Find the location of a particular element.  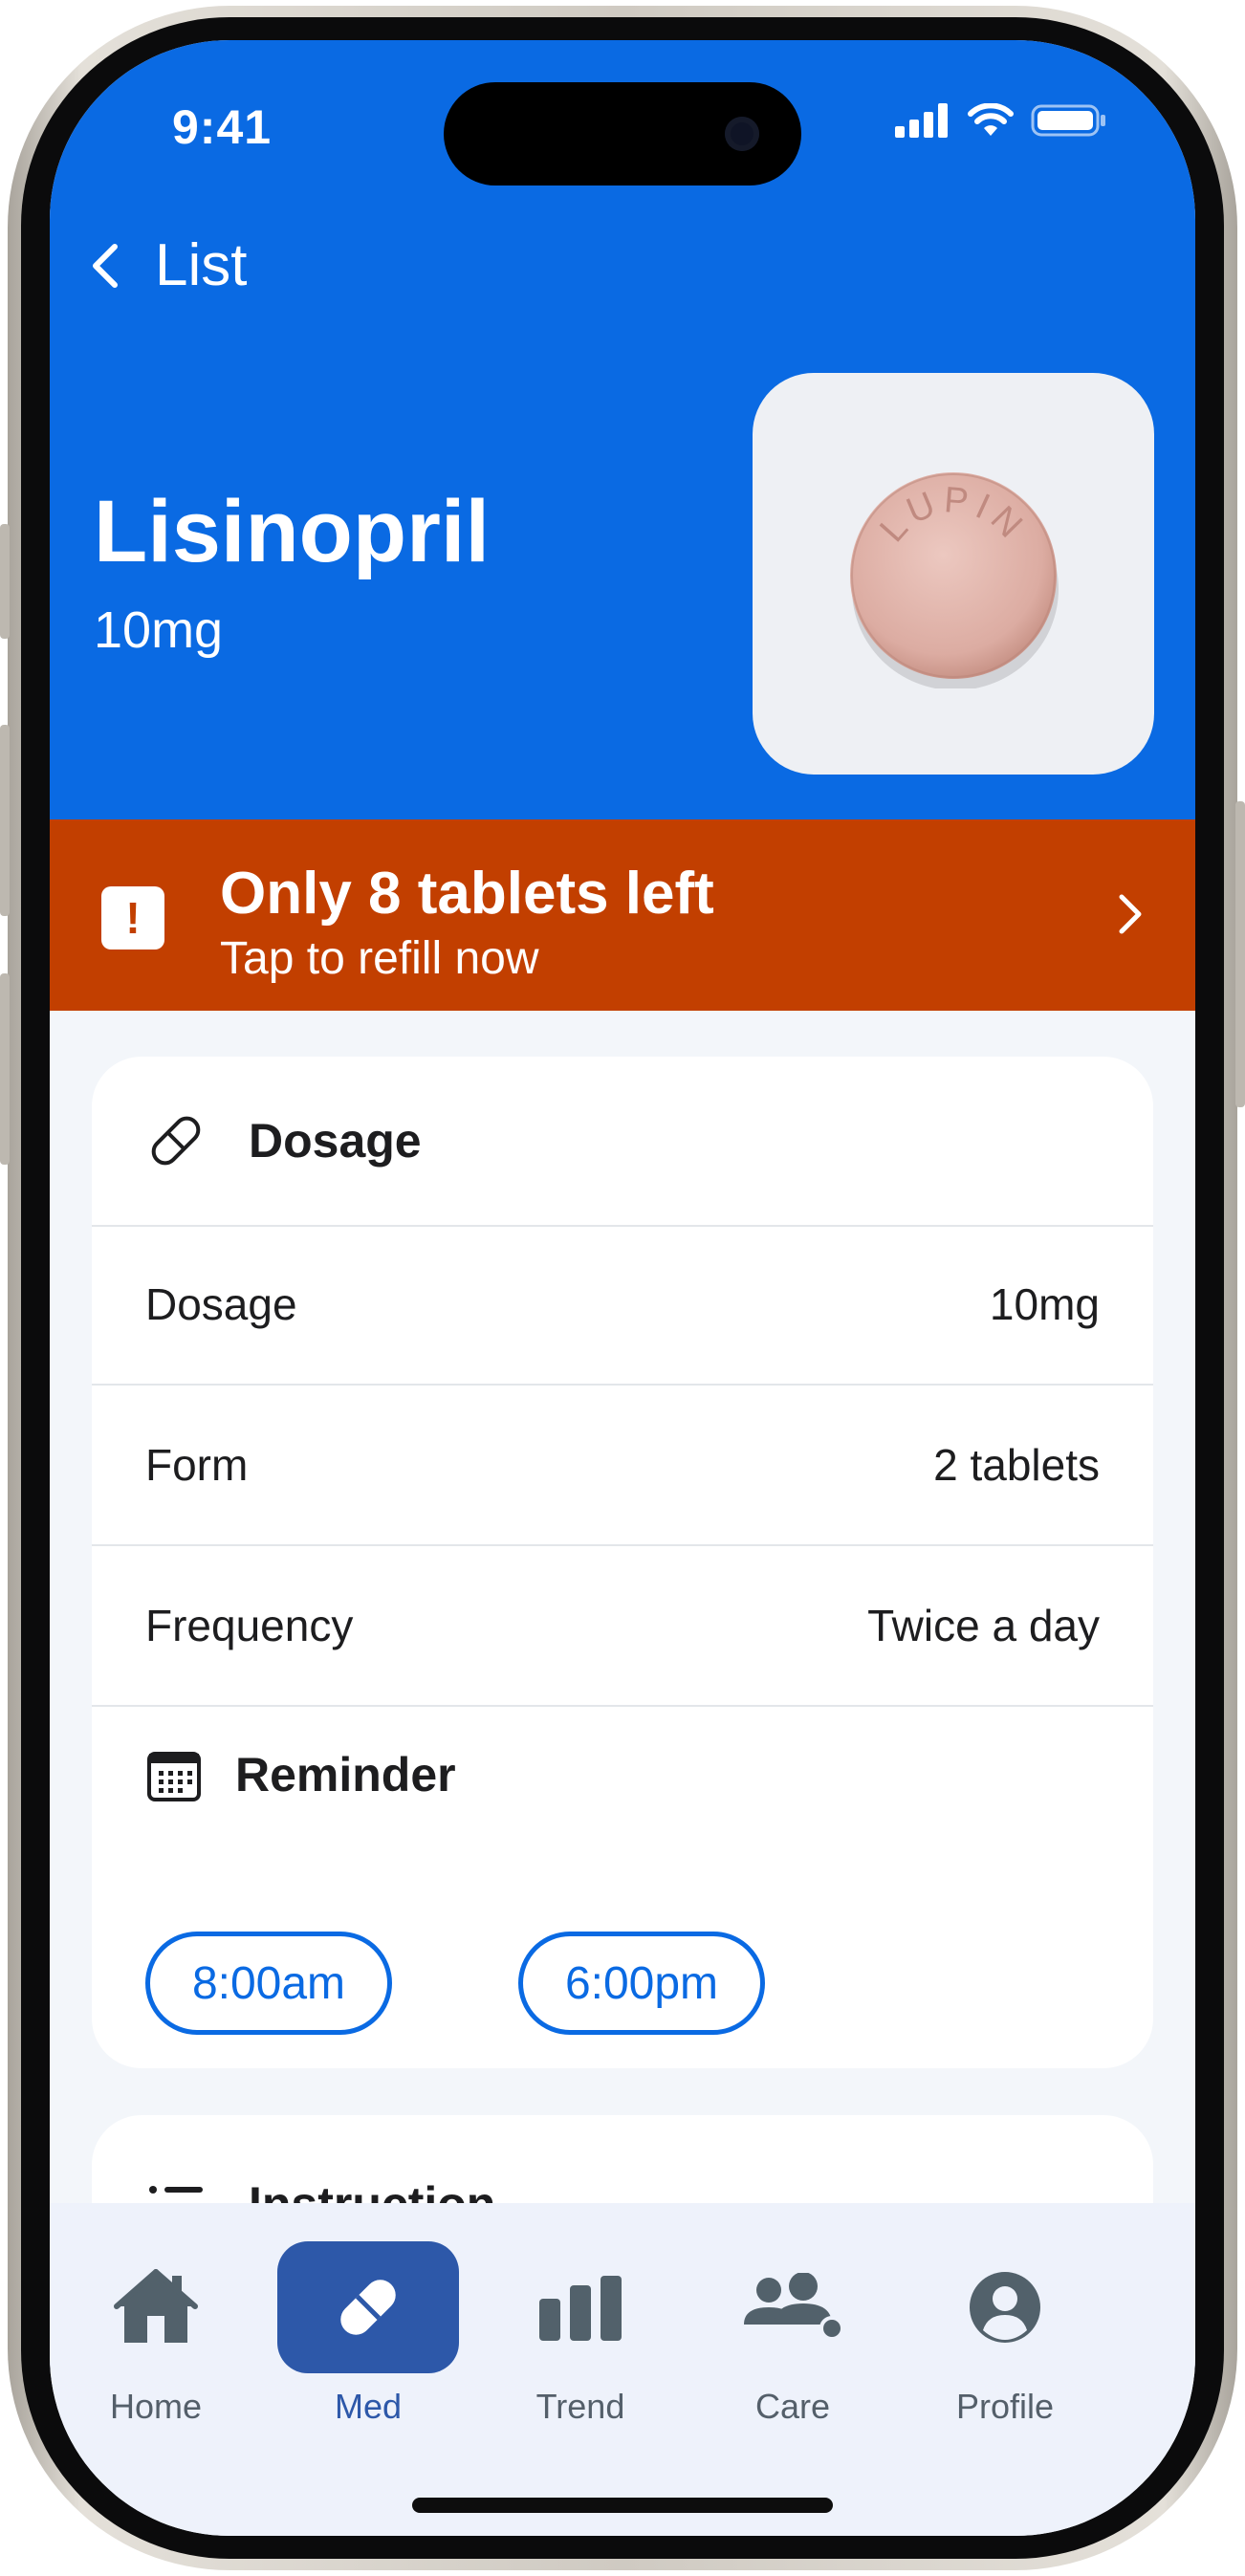

medication-name: Lisinopril is located at coordinates (292, 531).